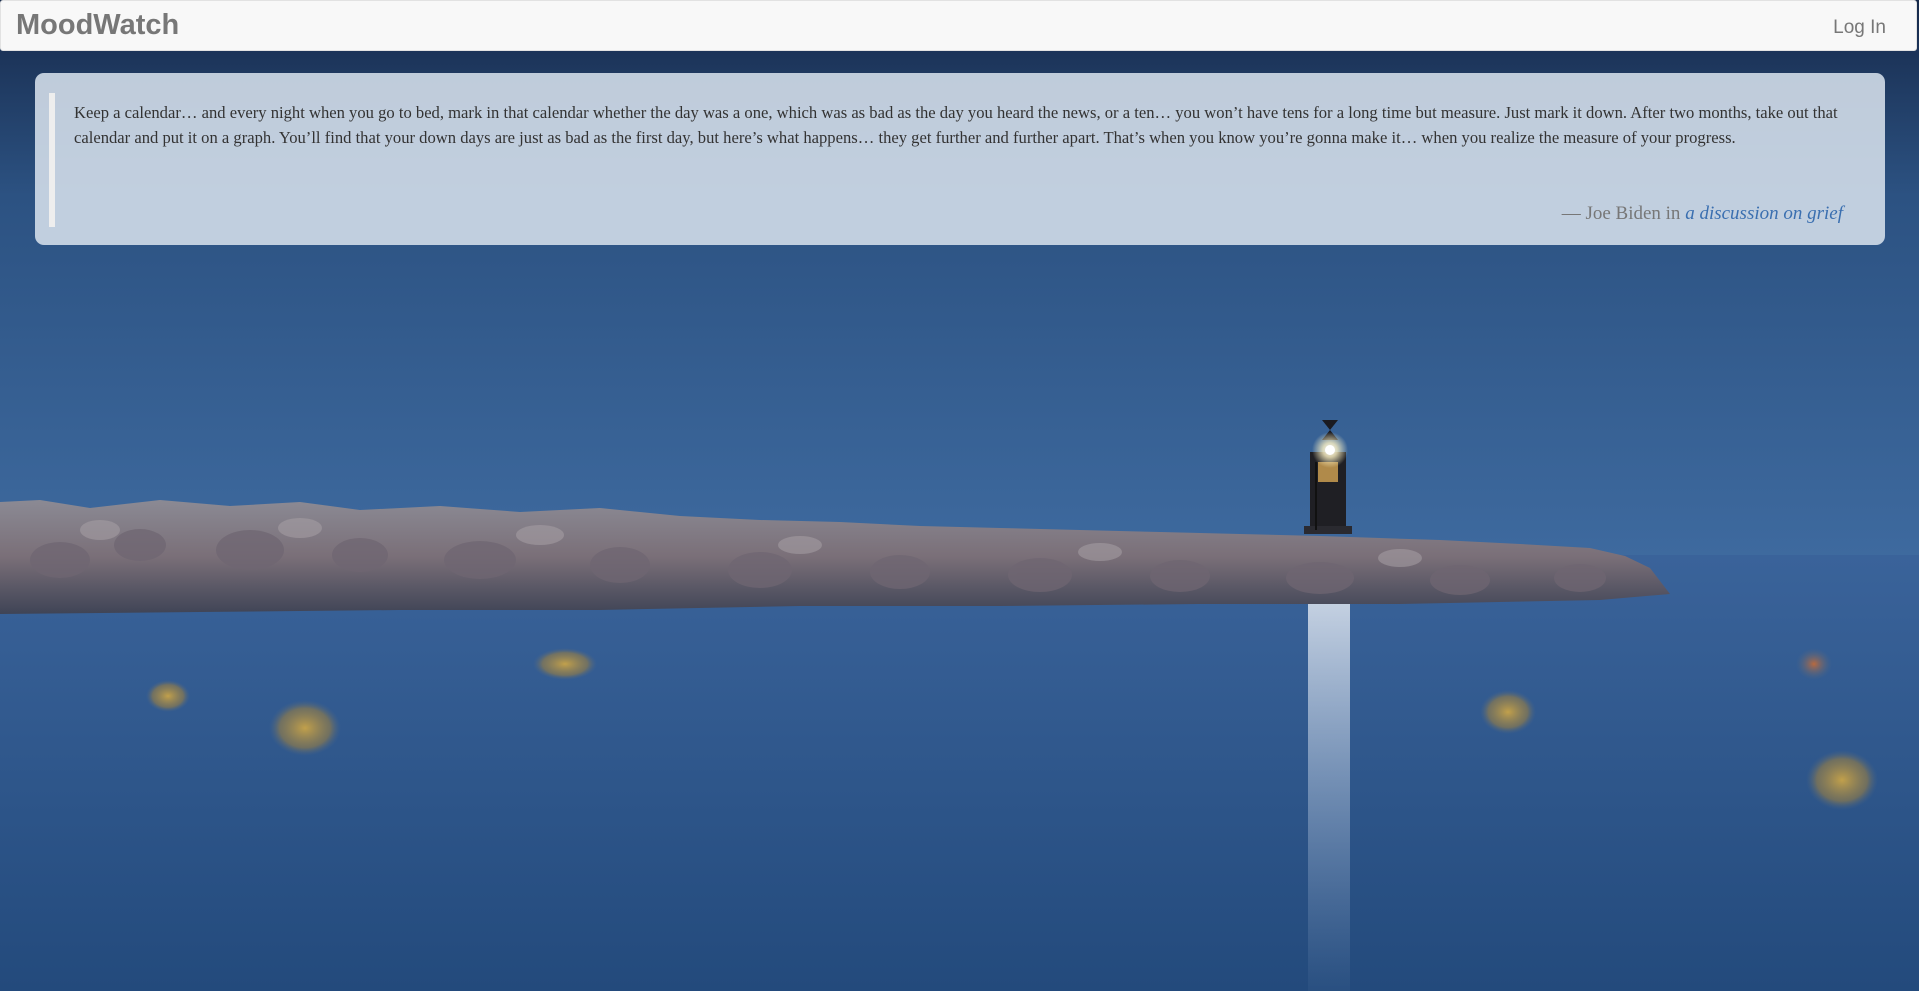 This screenshot has height=991, width=1919. What do you see at coordinates (1764, 213) in the screenshot?
I see `quote-source-link: a discussion on grief` at bounding box center [1764, 213].